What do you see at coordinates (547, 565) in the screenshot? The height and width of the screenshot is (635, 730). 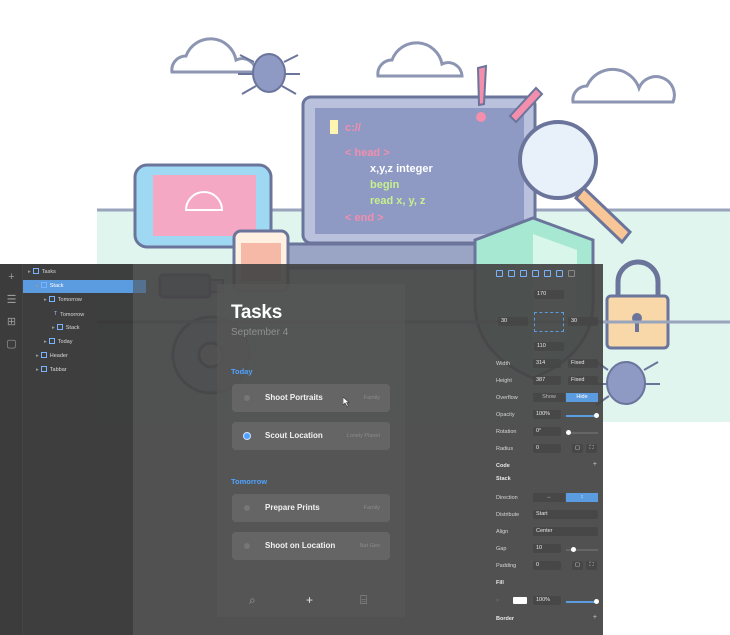 I see `padding-input: 0` at bounding box center [547, 565].